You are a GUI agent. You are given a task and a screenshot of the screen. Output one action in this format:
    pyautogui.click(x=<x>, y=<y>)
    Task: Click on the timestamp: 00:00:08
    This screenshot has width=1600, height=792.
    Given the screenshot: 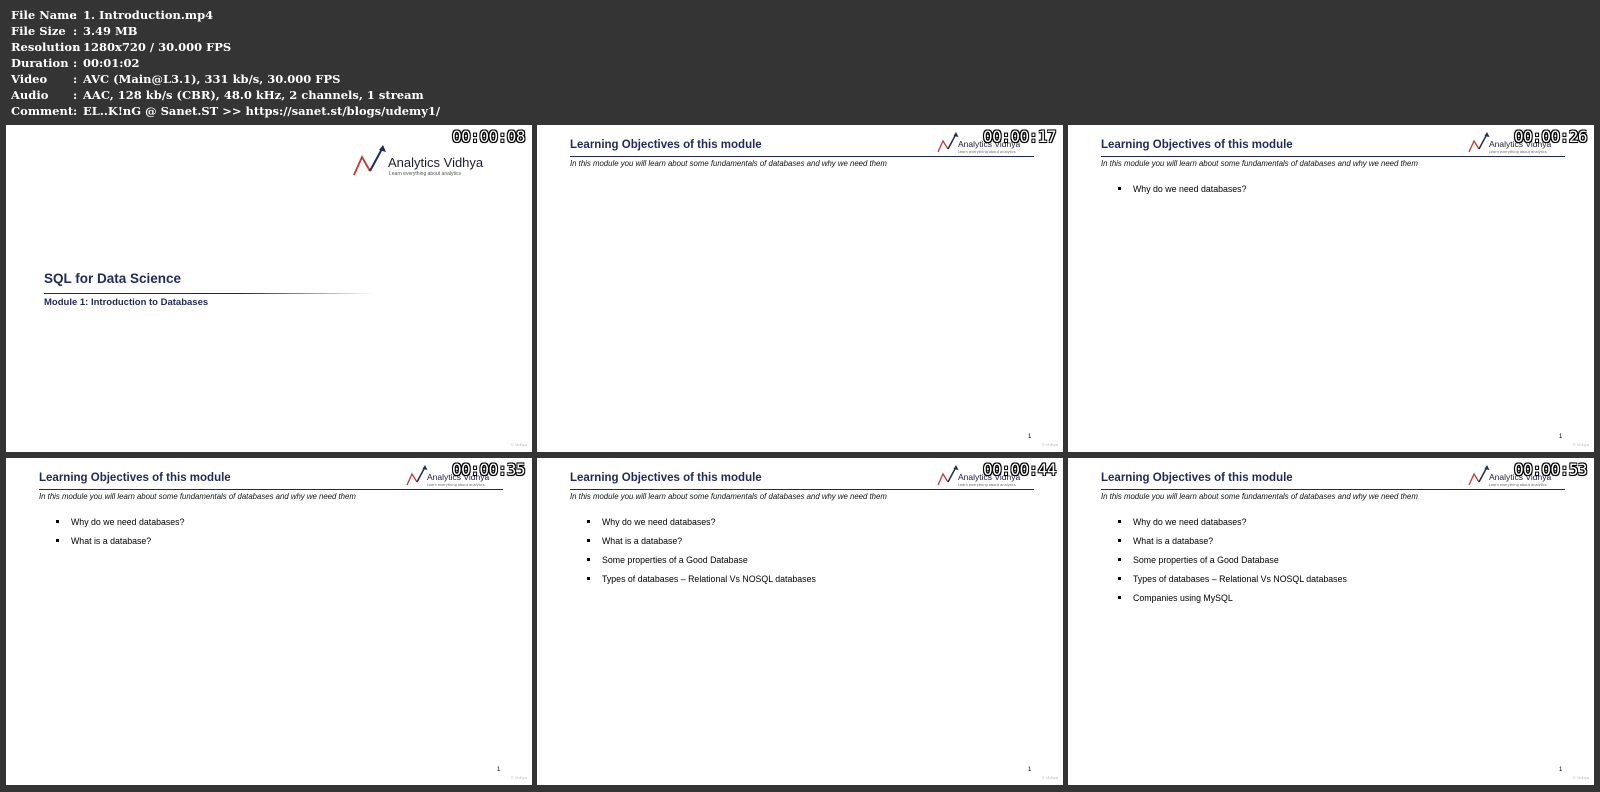 What is the action you would take?
    pyautogui.click(x=488, y=136)
    